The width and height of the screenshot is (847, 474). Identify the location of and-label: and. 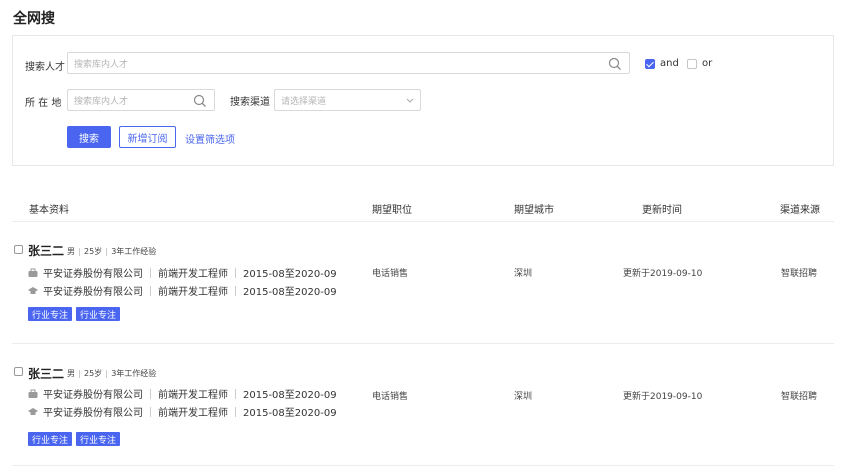
(669, 63).